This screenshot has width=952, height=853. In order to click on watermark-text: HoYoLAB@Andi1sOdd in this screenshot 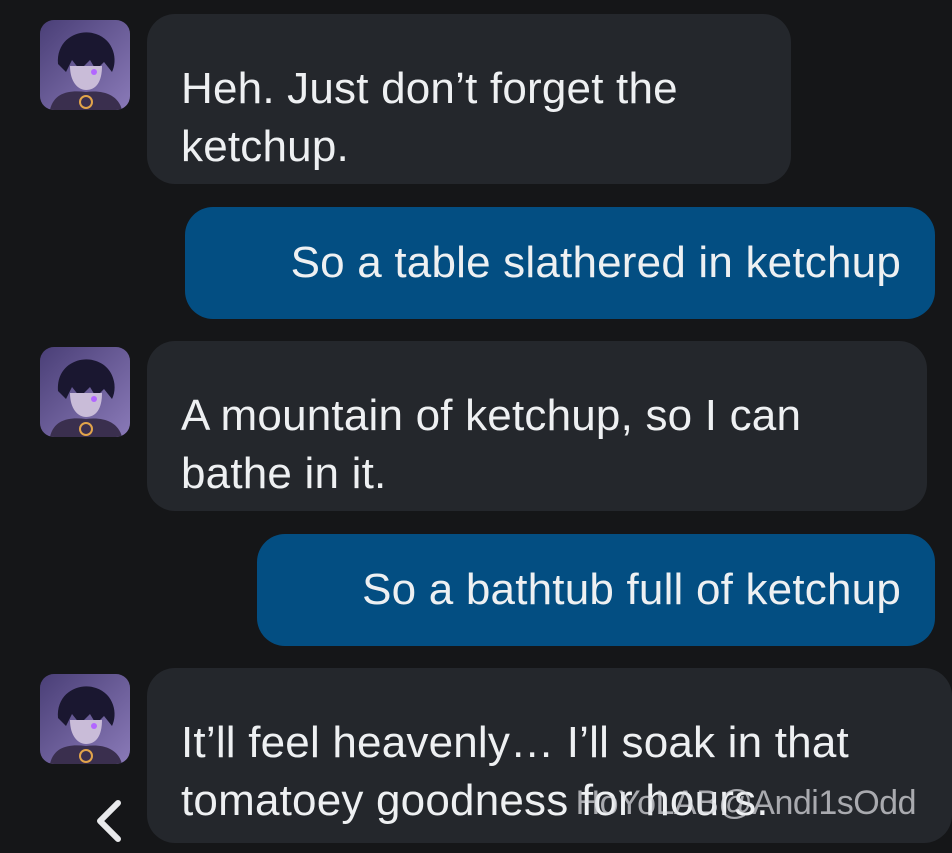, I will do `click(746, 803)`.